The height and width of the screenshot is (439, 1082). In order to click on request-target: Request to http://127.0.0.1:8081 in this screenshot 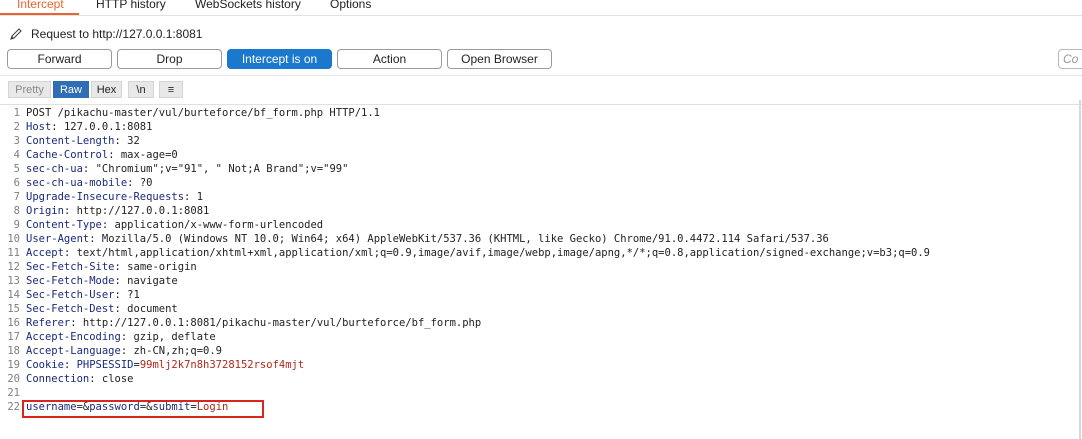, I will do `click(105, 34)`.